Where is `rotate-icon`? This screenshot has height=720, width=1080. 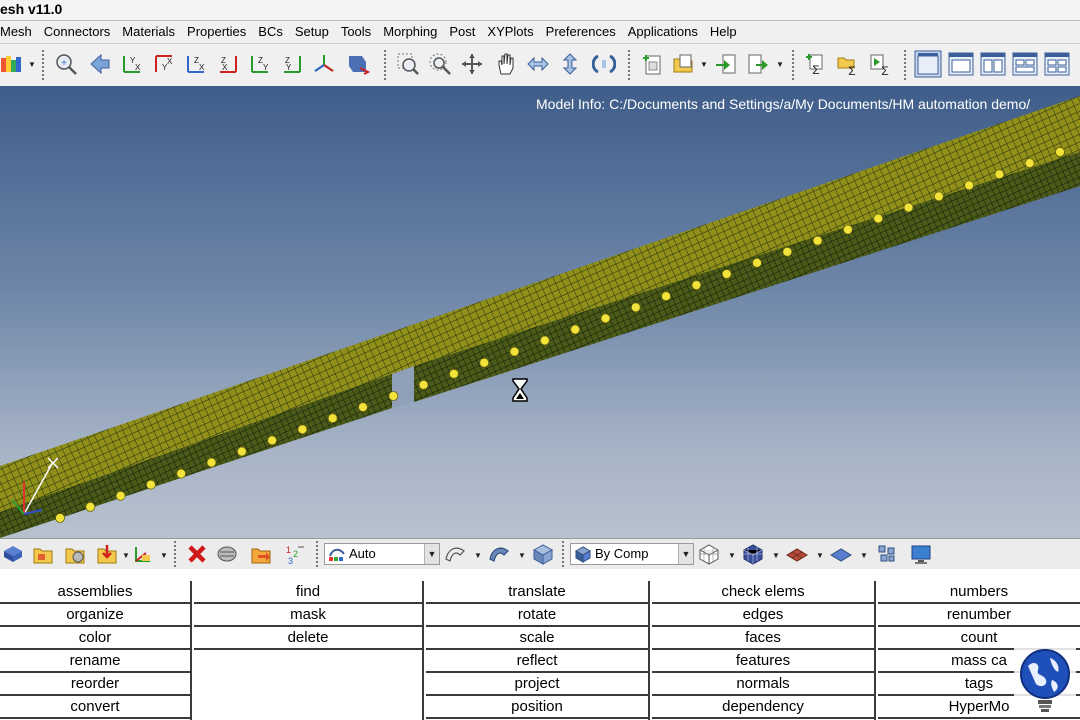
rotate-icon is located at coordinates (604, 64).